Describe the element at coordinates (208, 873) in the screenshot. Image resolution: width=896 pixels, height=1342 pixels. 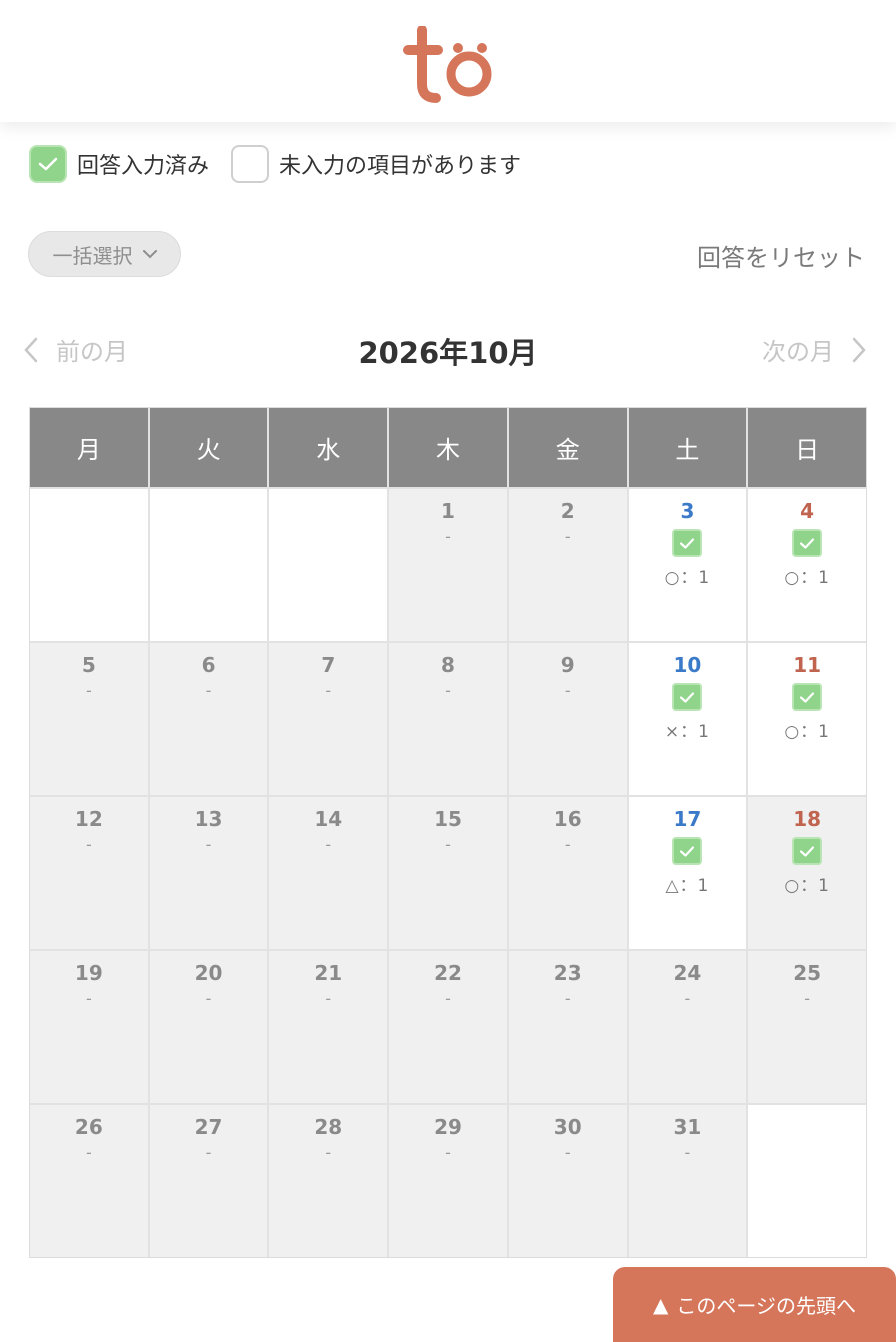
I see `calendar-day-cell: 13 -` at that location.